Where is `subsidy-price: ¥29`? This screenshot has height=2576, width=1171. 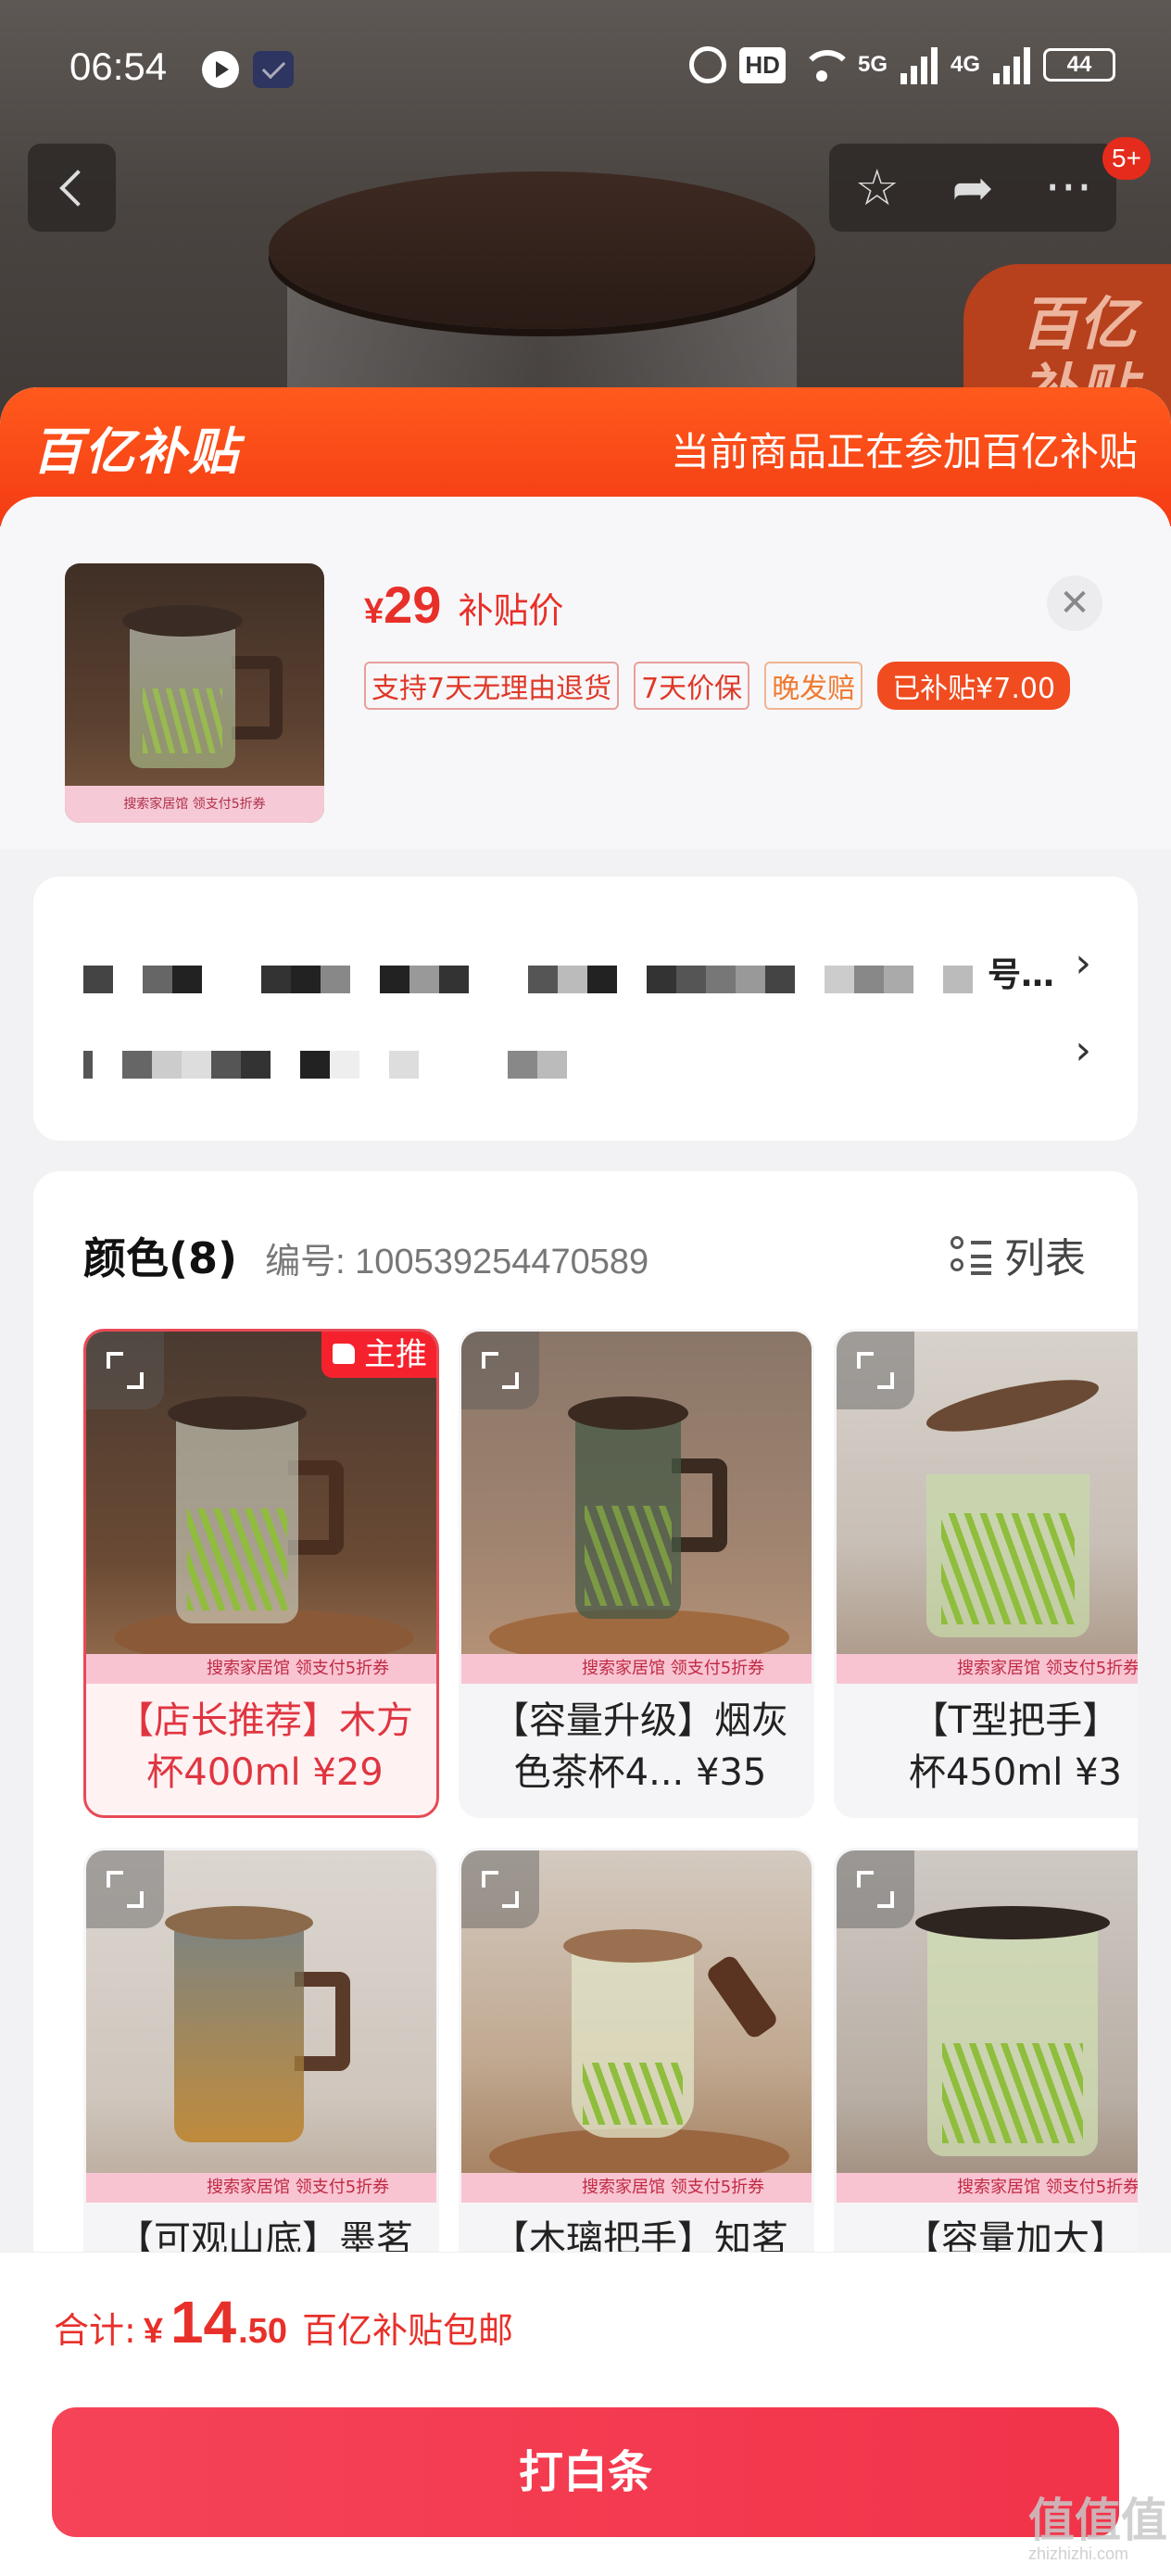 subsidy-price: ¥29 is located at coordinates (403, 604).